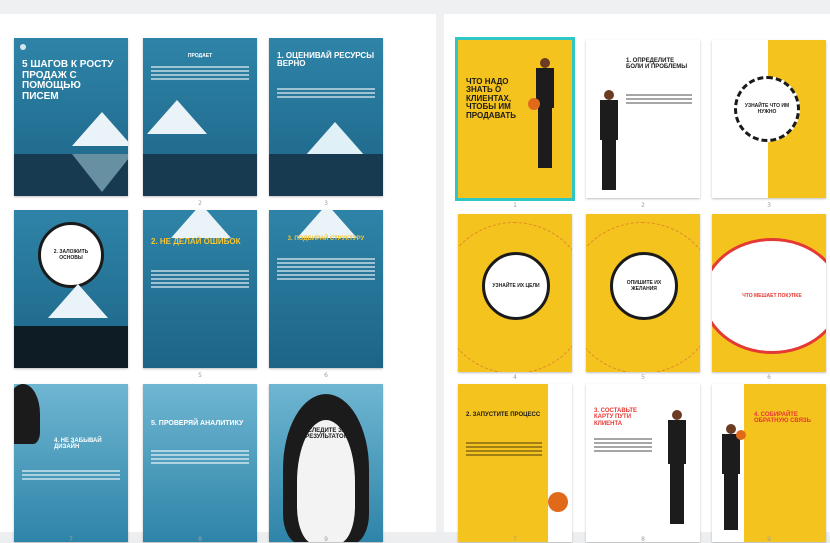  I want to click on slide-thumbnail: 5. ПРОВЕРЯЙ АНАЛИТИКУ, so click(200, 463).